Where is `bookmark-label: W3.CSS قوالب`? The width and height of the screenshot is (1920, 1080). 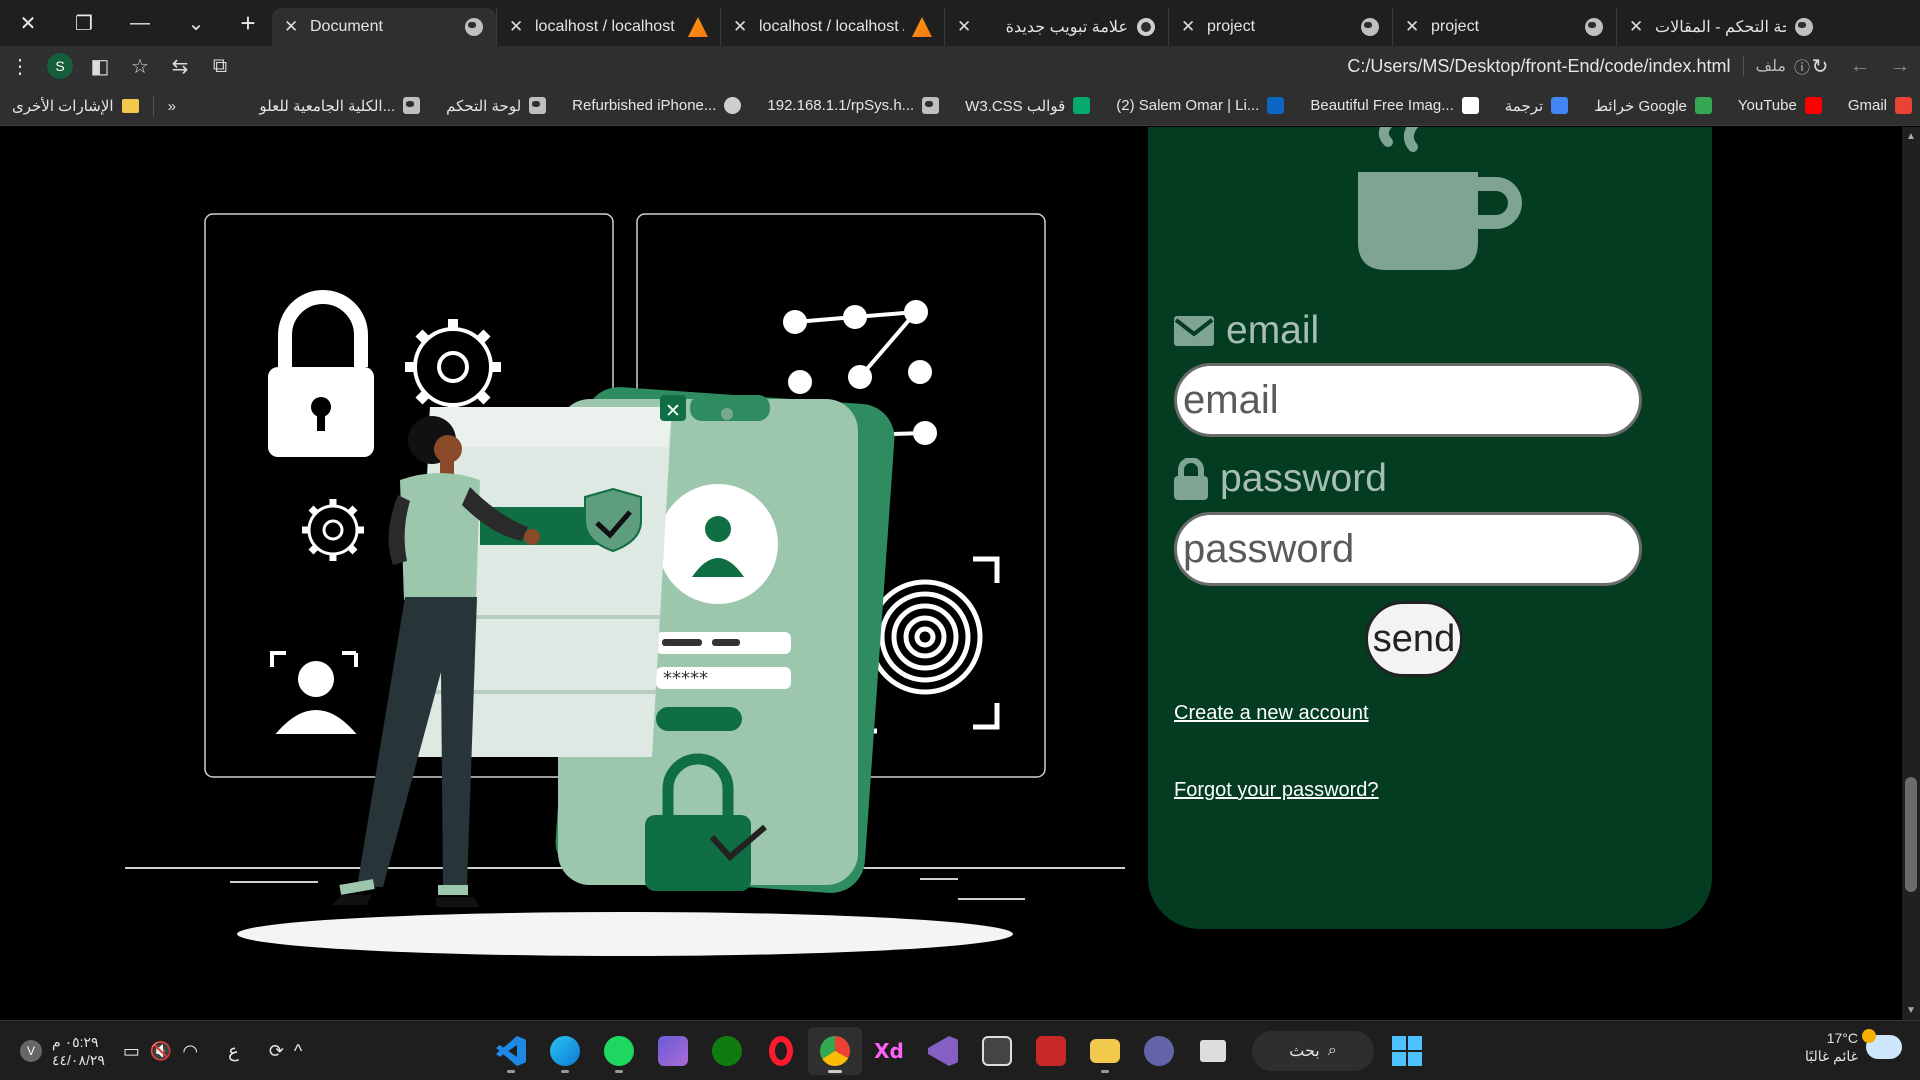 bookmark-label: W3.CSS قوالب is located at coordinates (1015, 106).